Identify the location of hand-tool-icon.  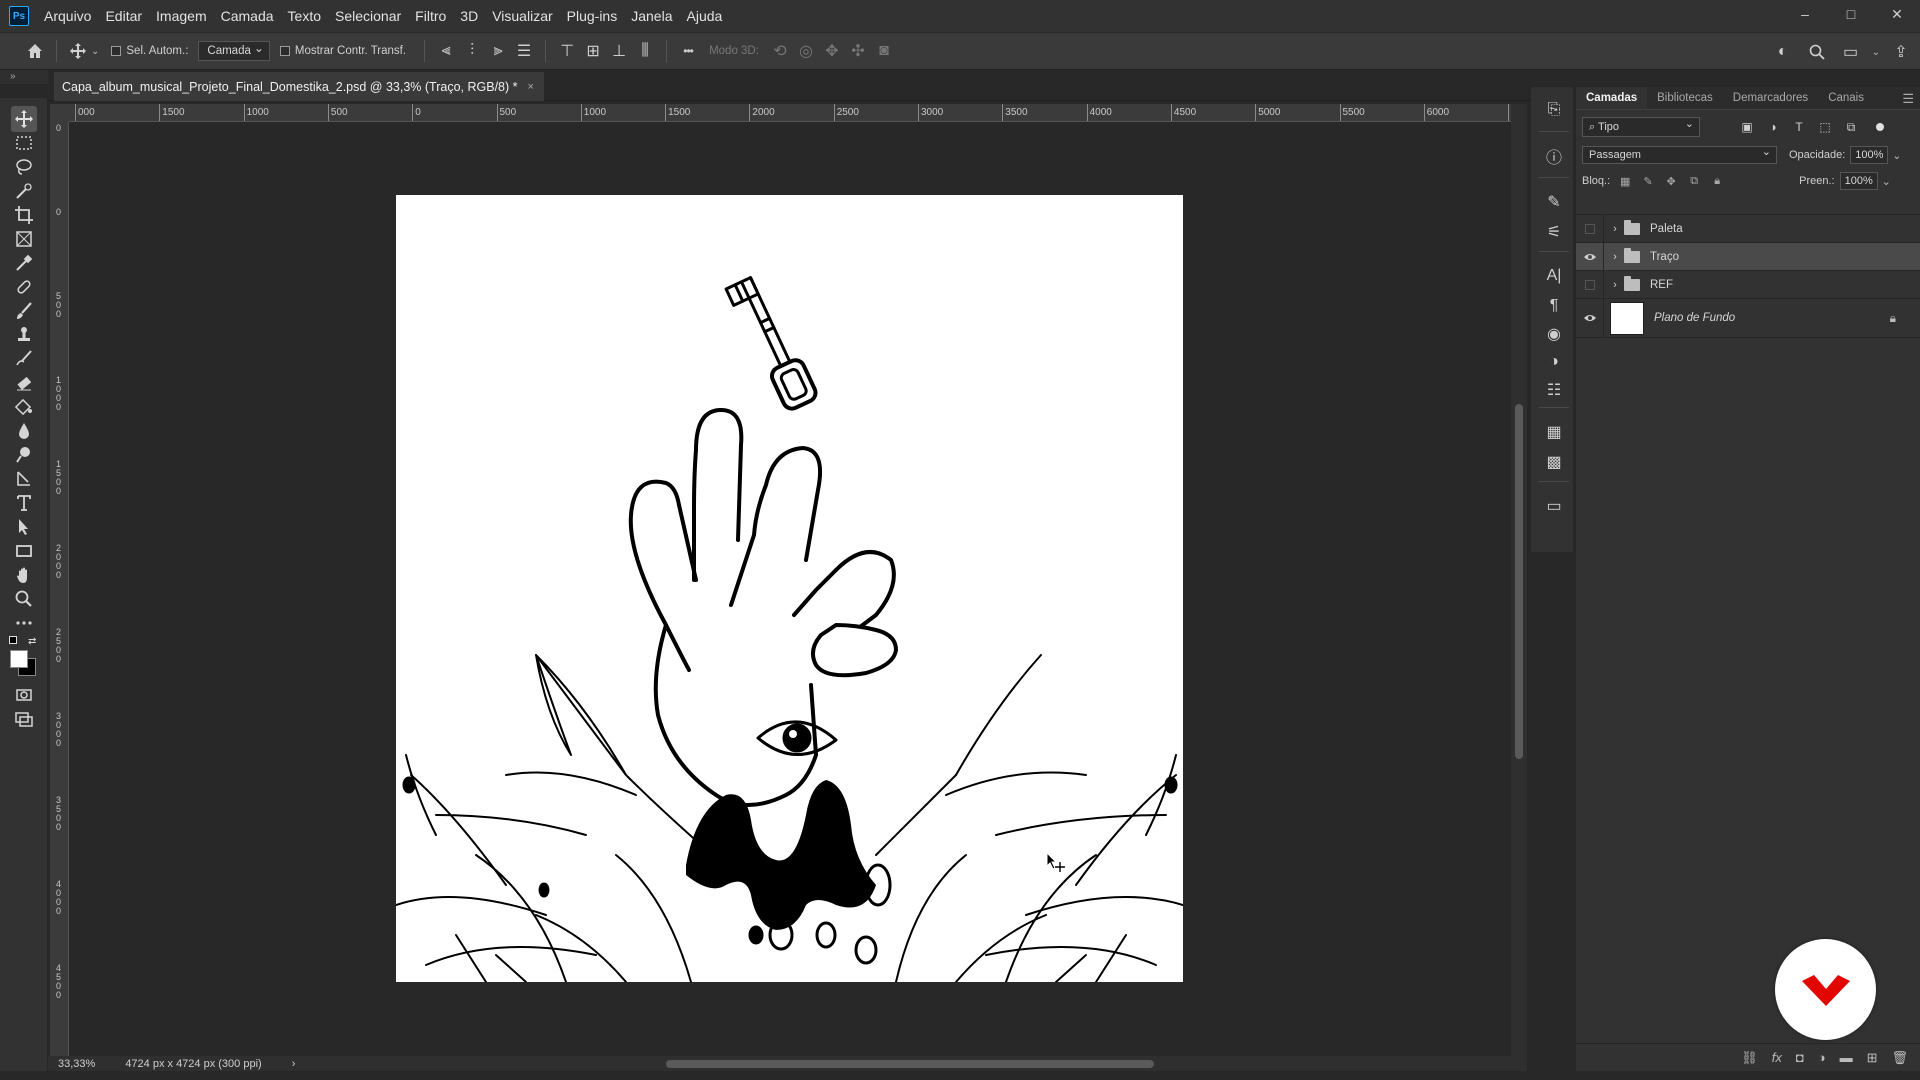
(24, 575).